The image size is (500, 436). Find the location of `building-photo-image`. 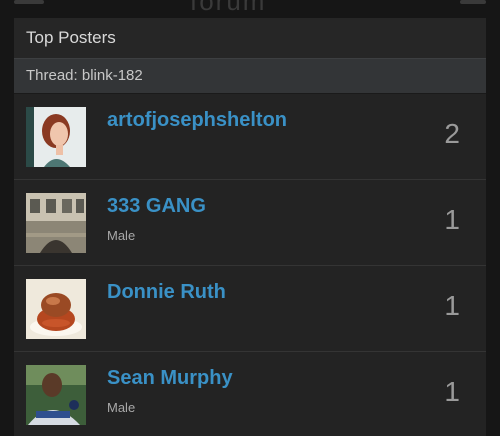

building-photo-image is located at coordinates (56, 223).